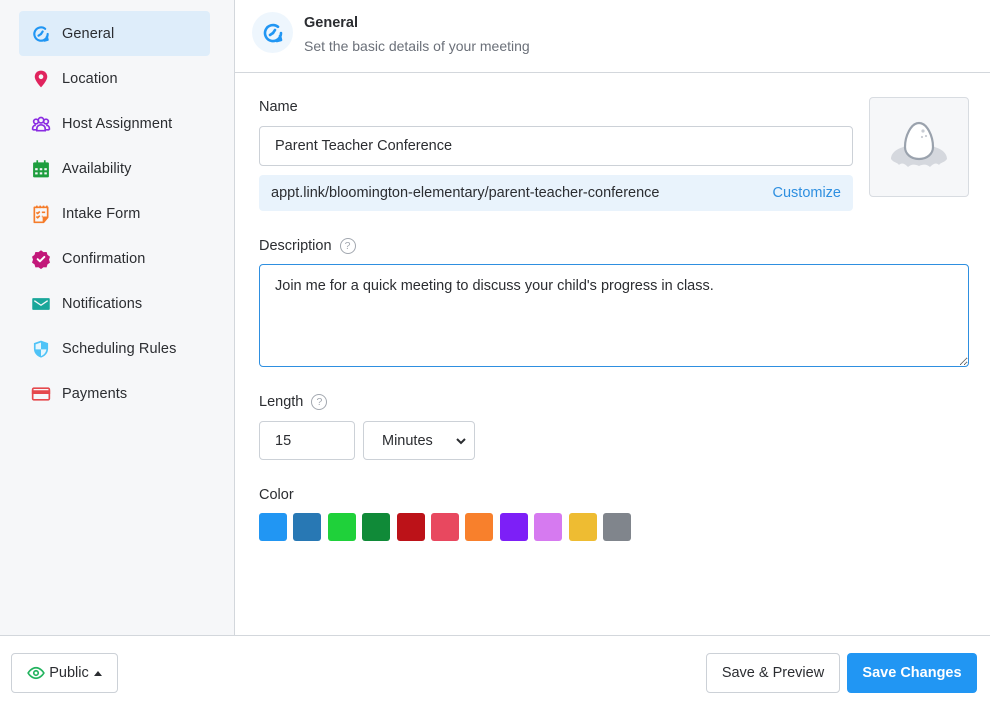 The width and height of the screenshot is (990, 705). I want to click on sidebar-item-notifications: Notifications, so click(114, 303).